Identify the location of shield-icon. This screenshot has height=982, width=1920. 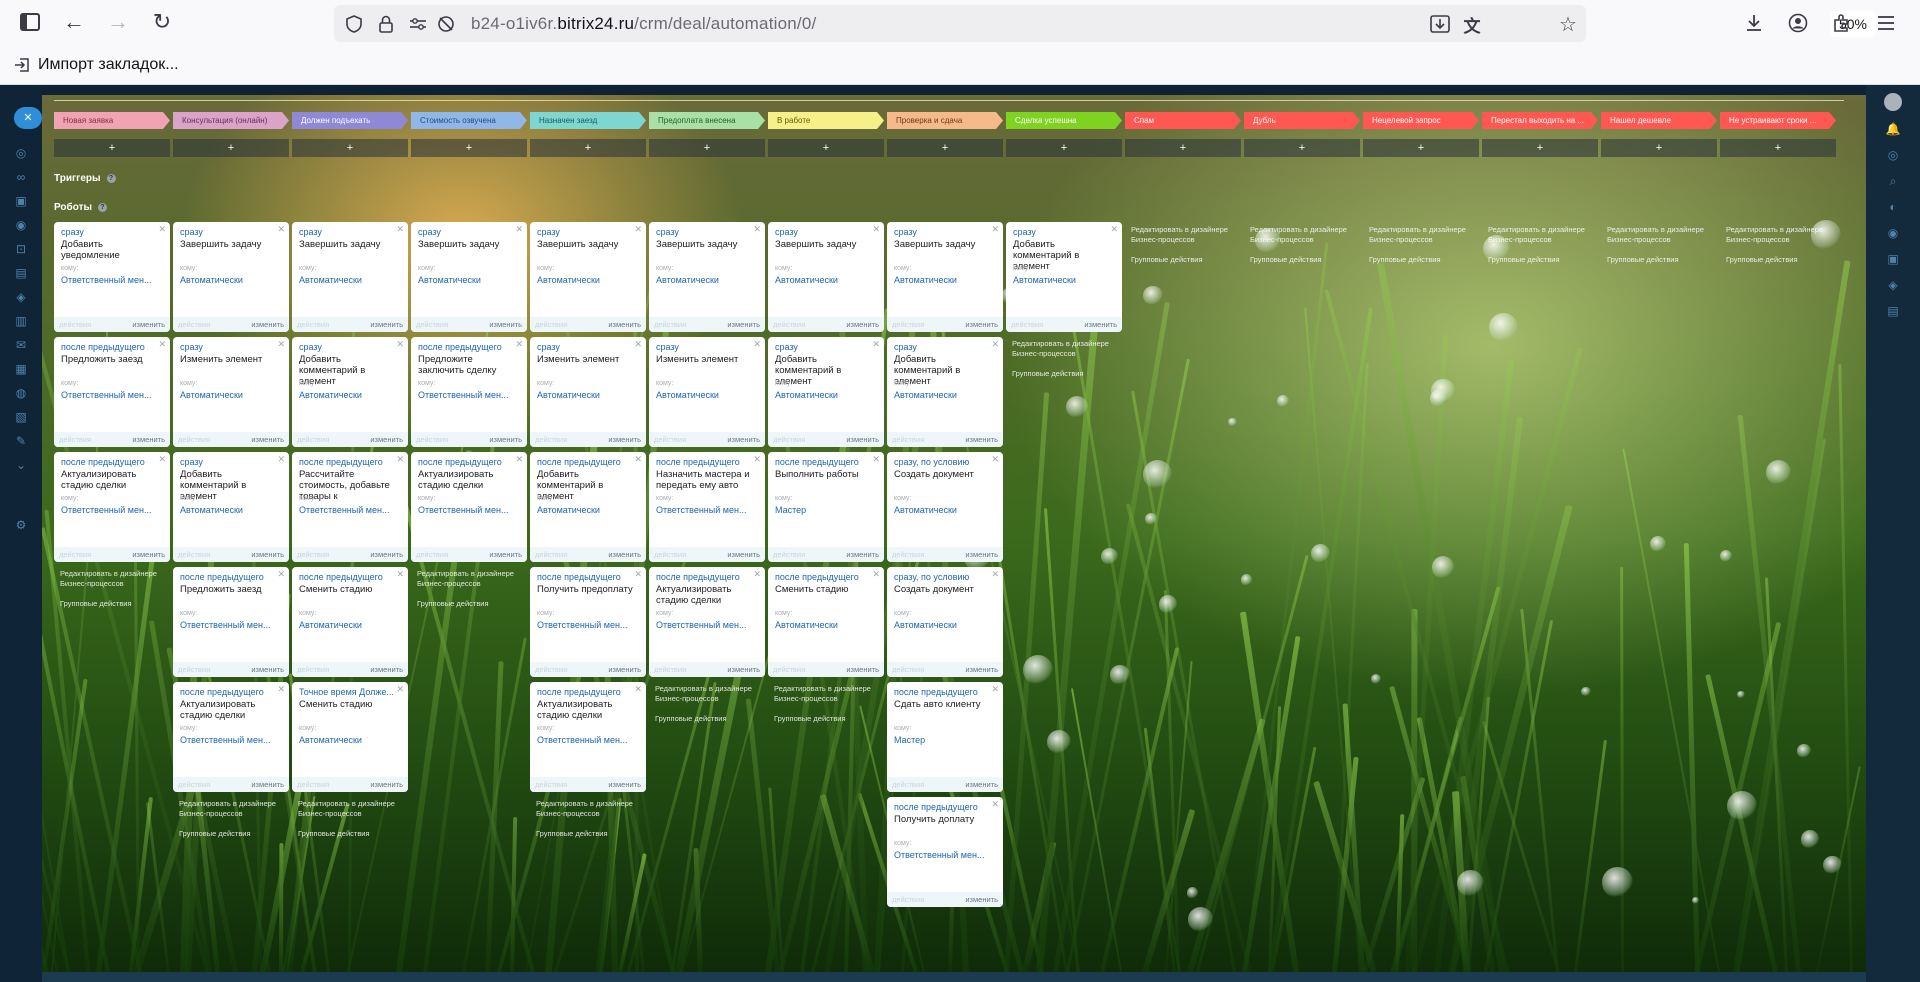
(354, 24).